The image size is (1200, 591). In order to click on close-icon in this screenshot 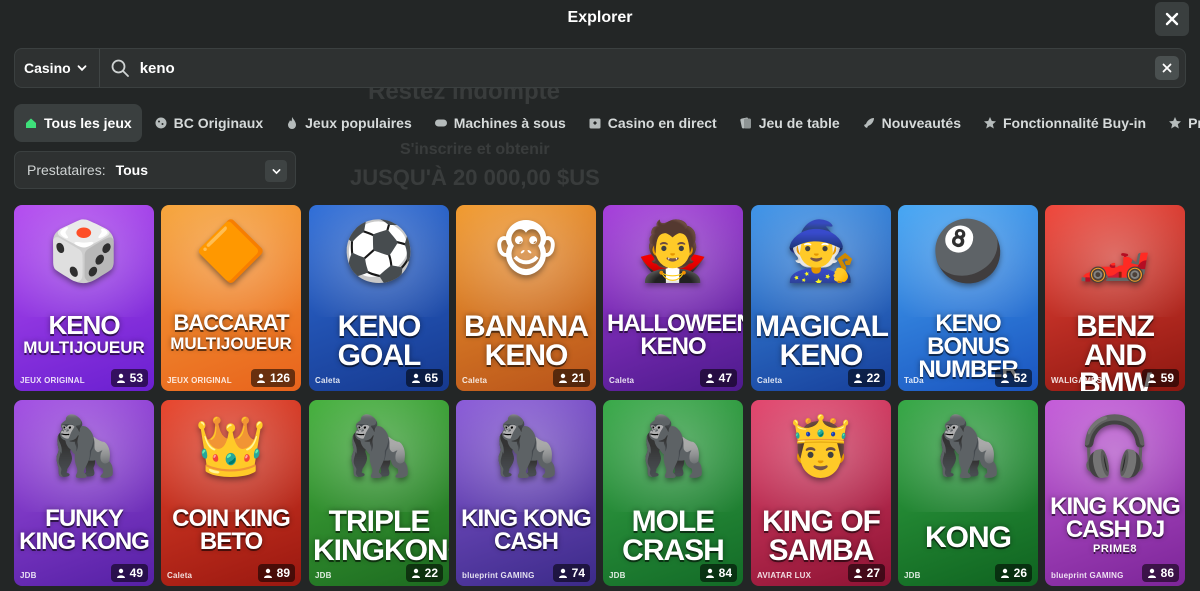, I will do `click(1167, 68)`.